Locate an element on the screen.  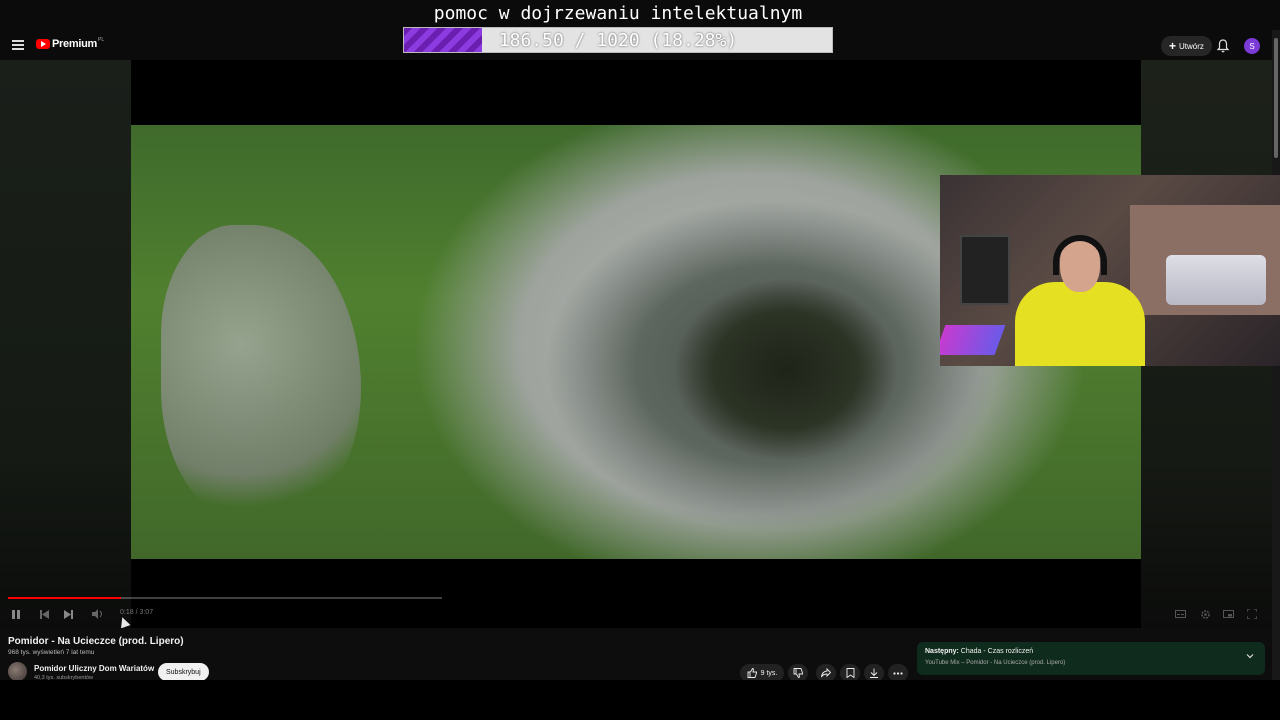
subtitles-icon is located at coordinates (1180, 614).